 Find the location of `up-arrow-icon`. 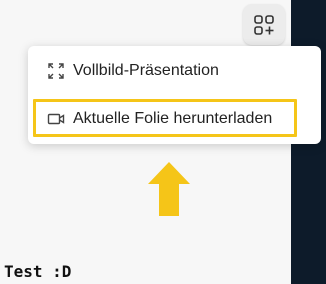

up-arrow-icon is located at coordinates (169, 189).